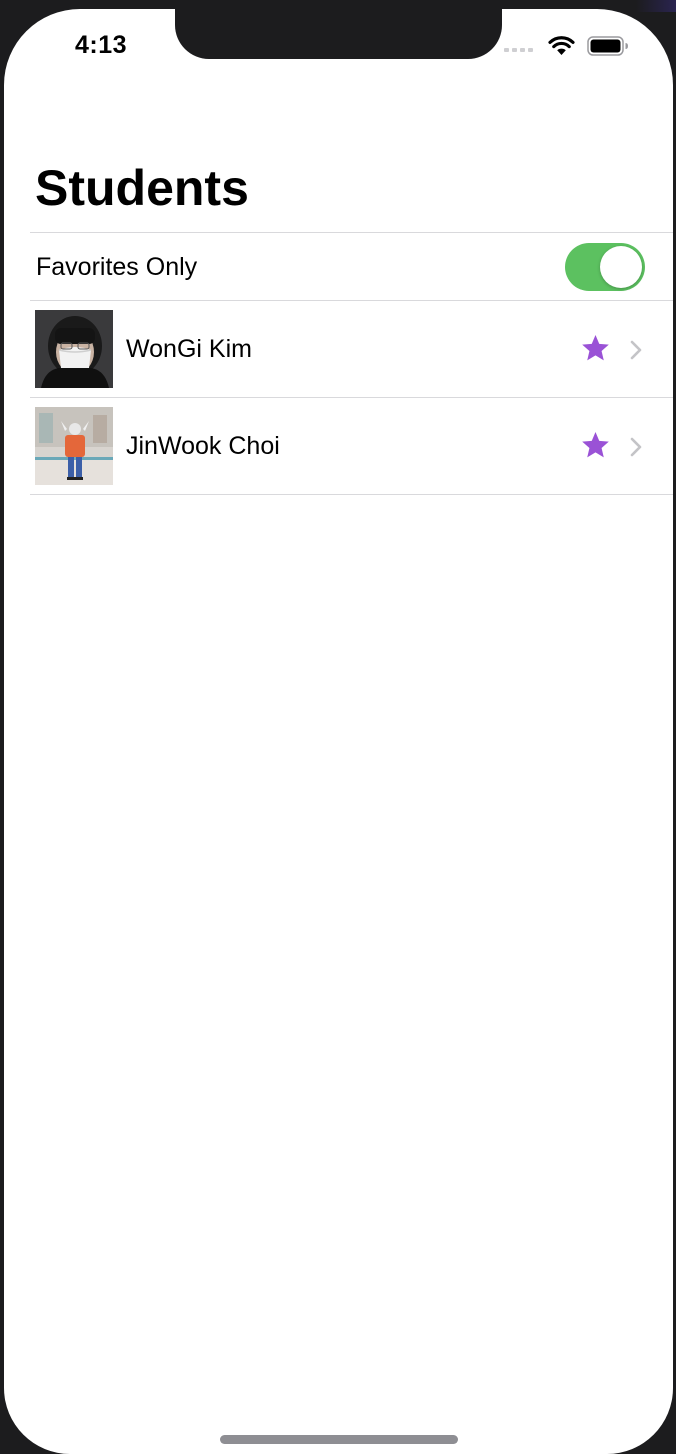 This screenshot has height=1454, width=676. I want to click on wifi-icon, so click(561, 48).